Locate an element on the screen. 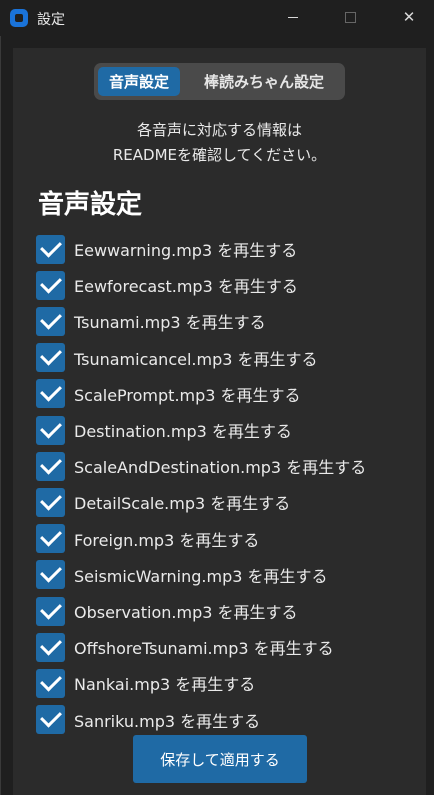  close-glyph: ✕ is located at coordinates (409, 17).